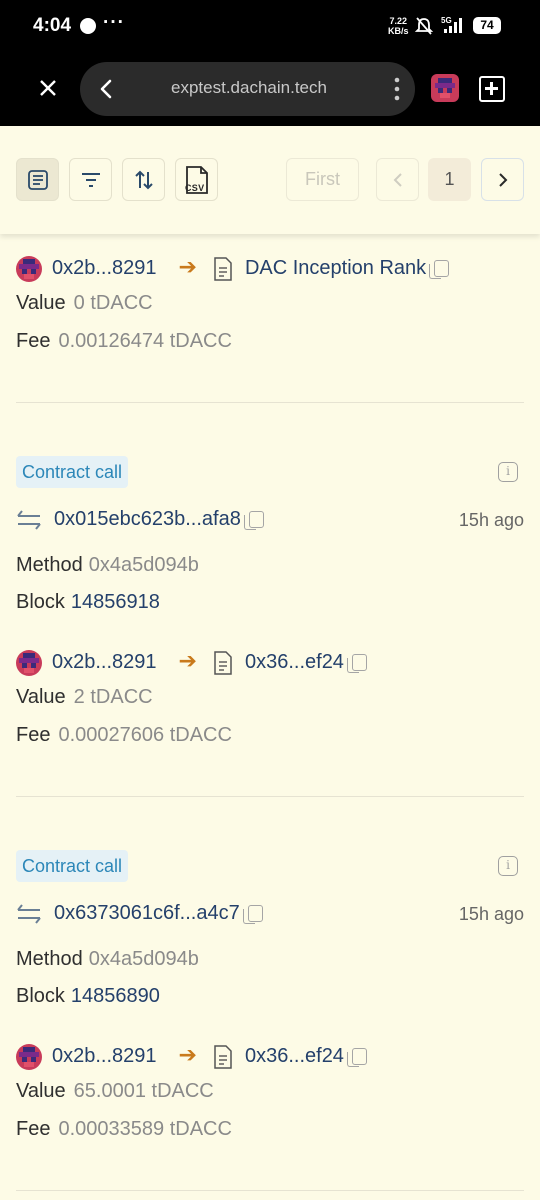 Image resolution: width=540 pixels, height=1200 pixels. Describe the element at coordinates (113, 697) in the screenshot. I see `value-amount: 2 tDACC` at that location.